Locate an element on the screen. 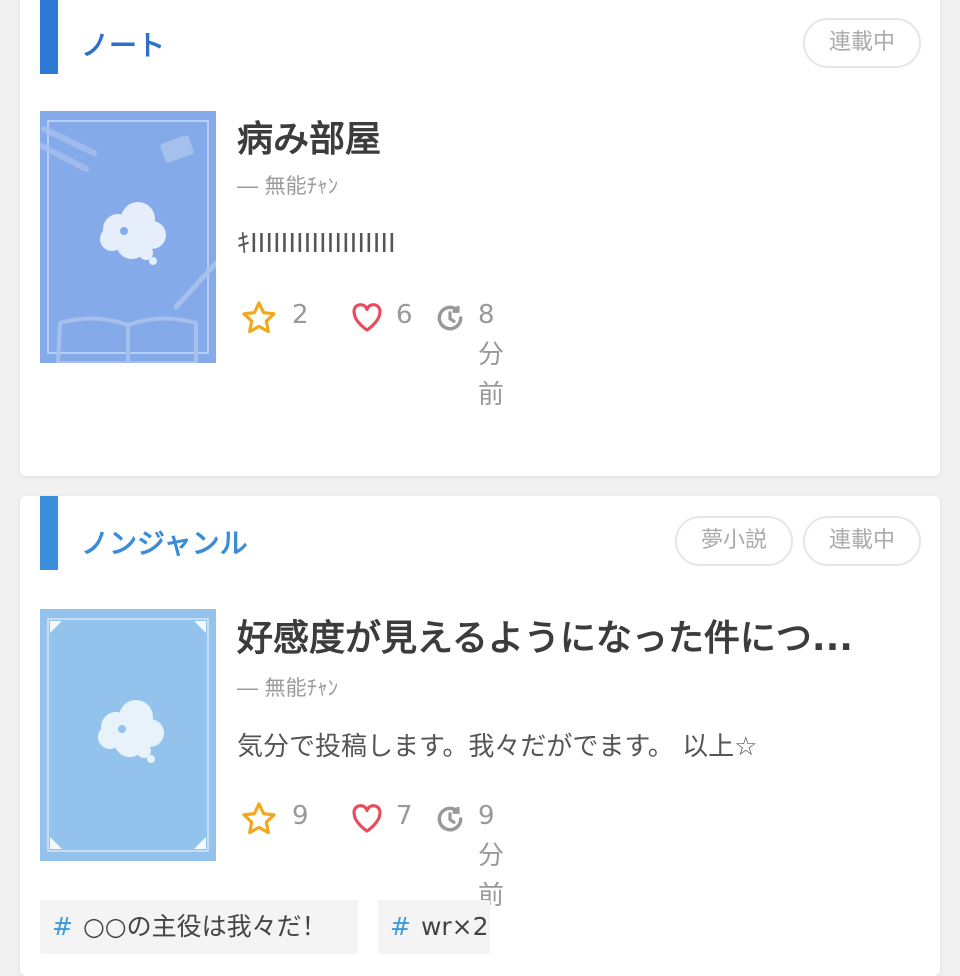 The height and width of the screenshot is (976, 960). star-count-value: 2 is located at coordinates (300, 315).